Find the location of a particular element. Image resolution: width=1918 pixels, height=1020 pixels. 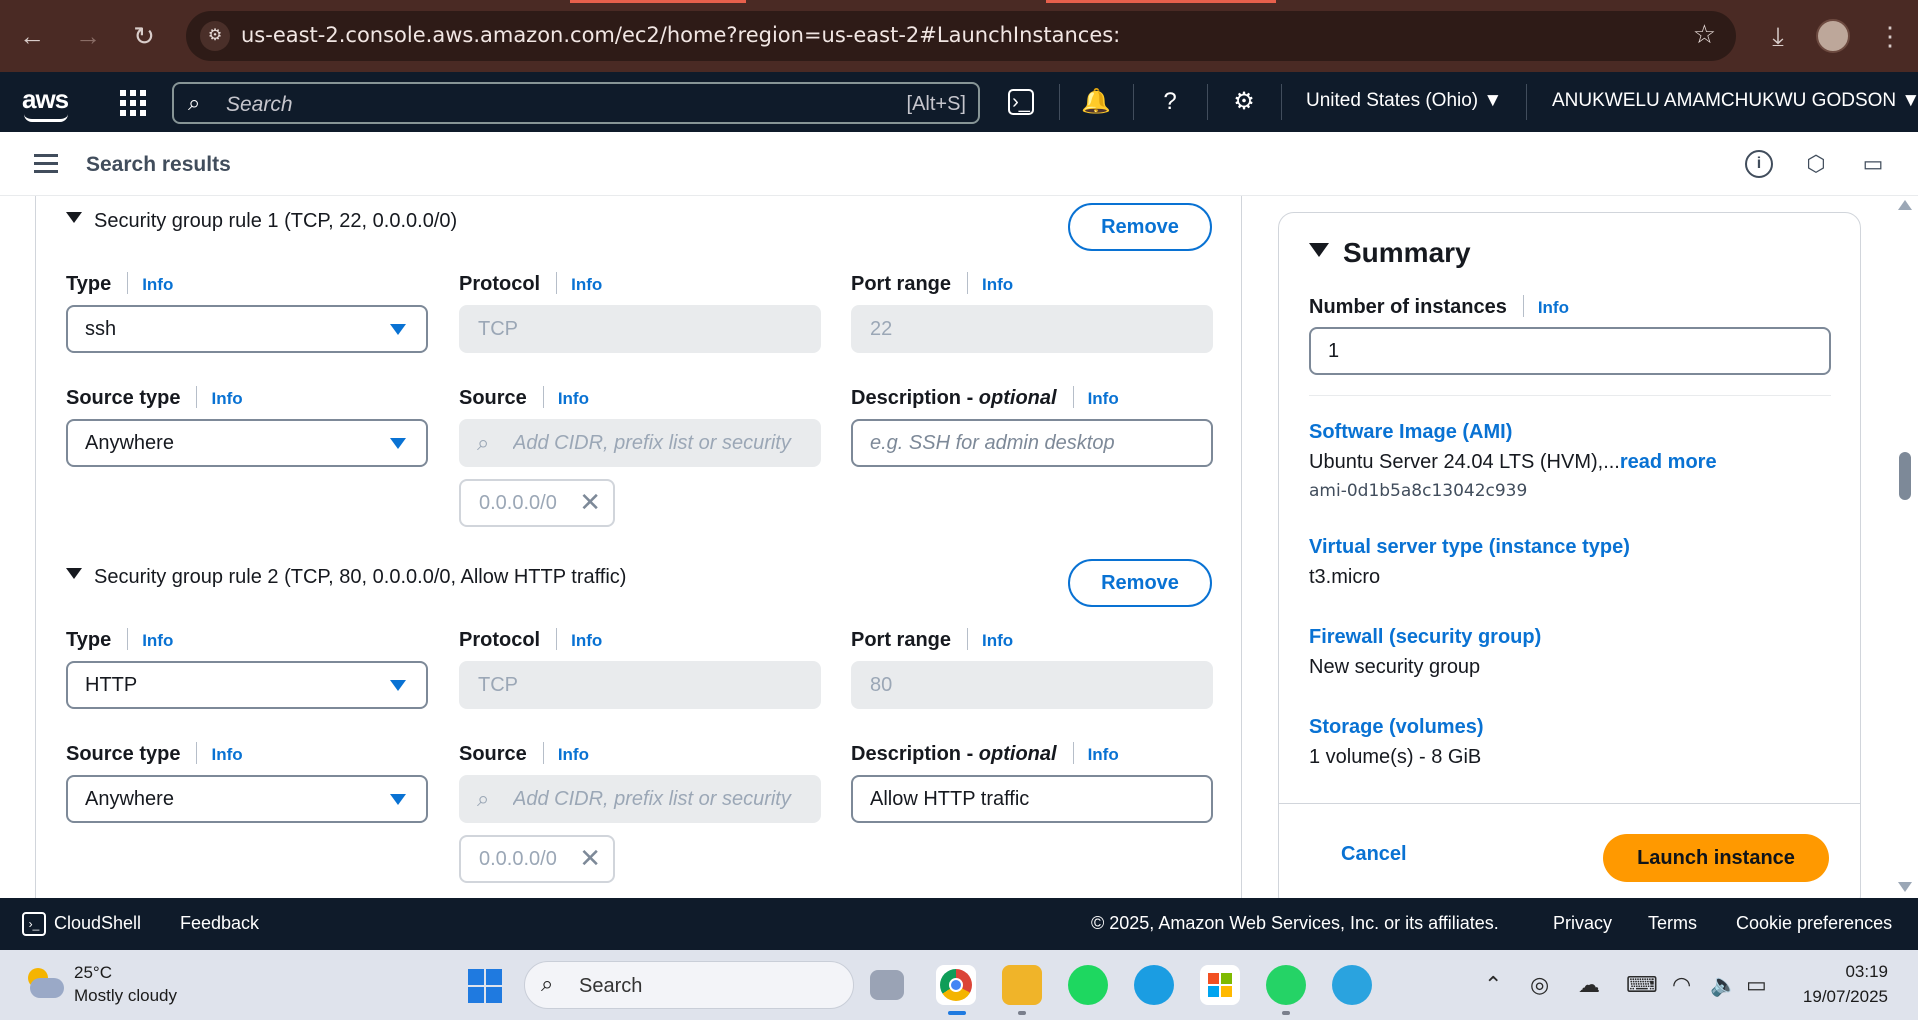

scroll-up-arrow-icon is located at coordinates (1905, 205).